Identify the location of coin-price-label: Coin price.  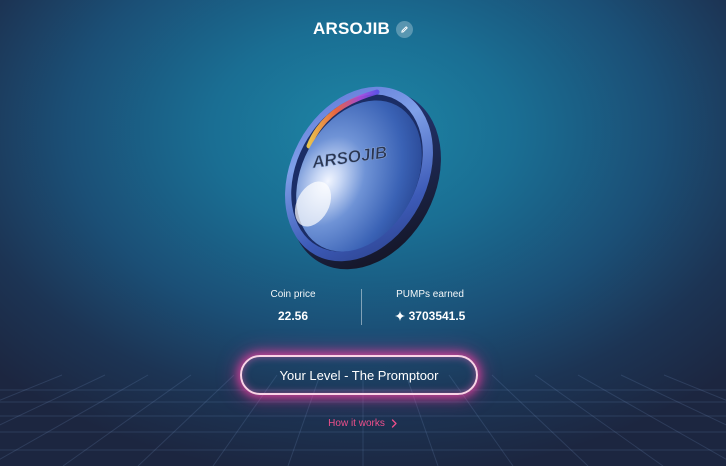
(293, 294).